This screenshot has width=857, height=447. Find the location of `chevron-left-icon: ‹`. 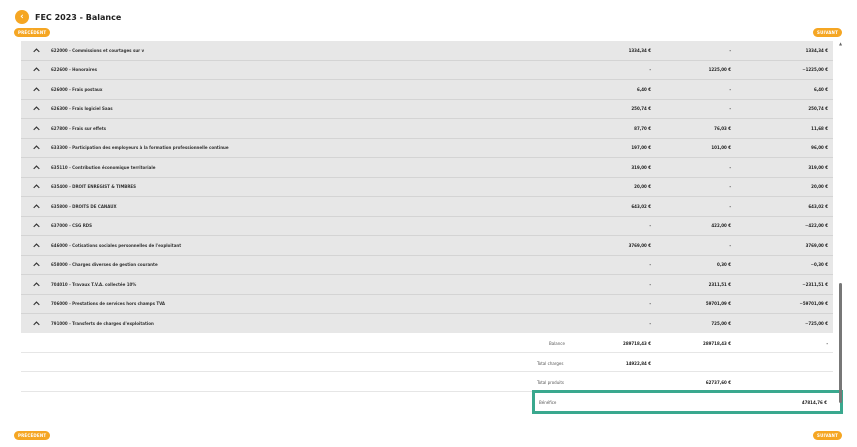

chevron-left-icon: ‹ is located at coordinates (22, 17).